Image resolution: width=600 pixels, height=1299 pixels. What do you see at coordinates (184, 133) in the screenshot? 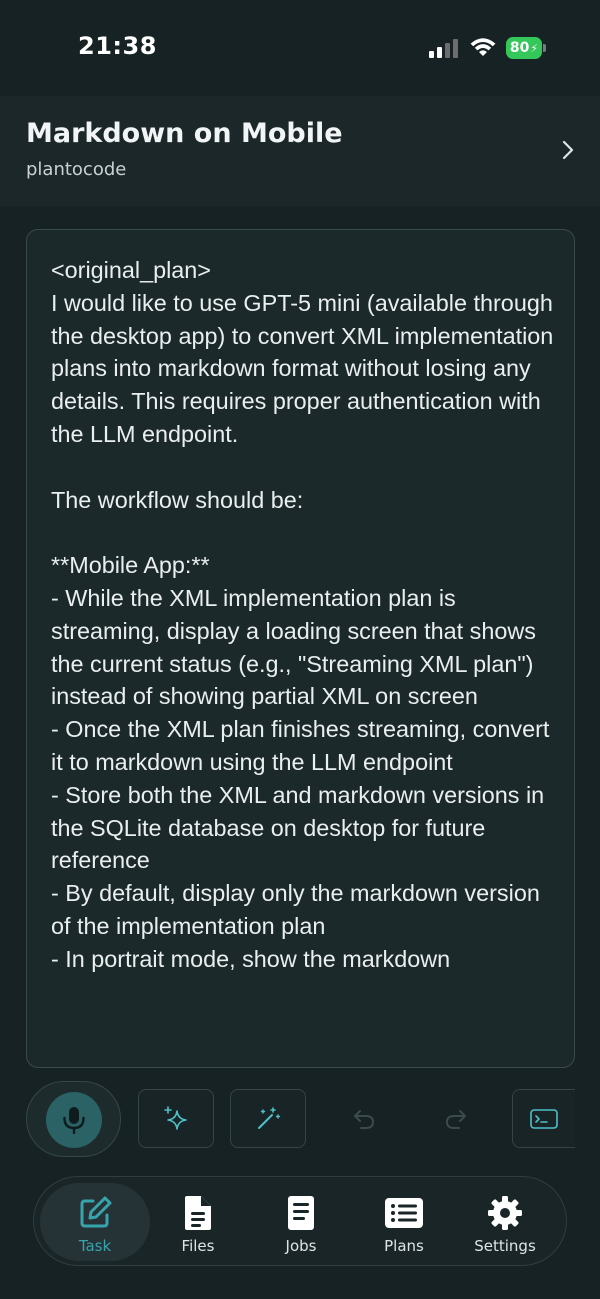
I see `page-title: Markdown on Mobile` at bounding box center [184, 133].